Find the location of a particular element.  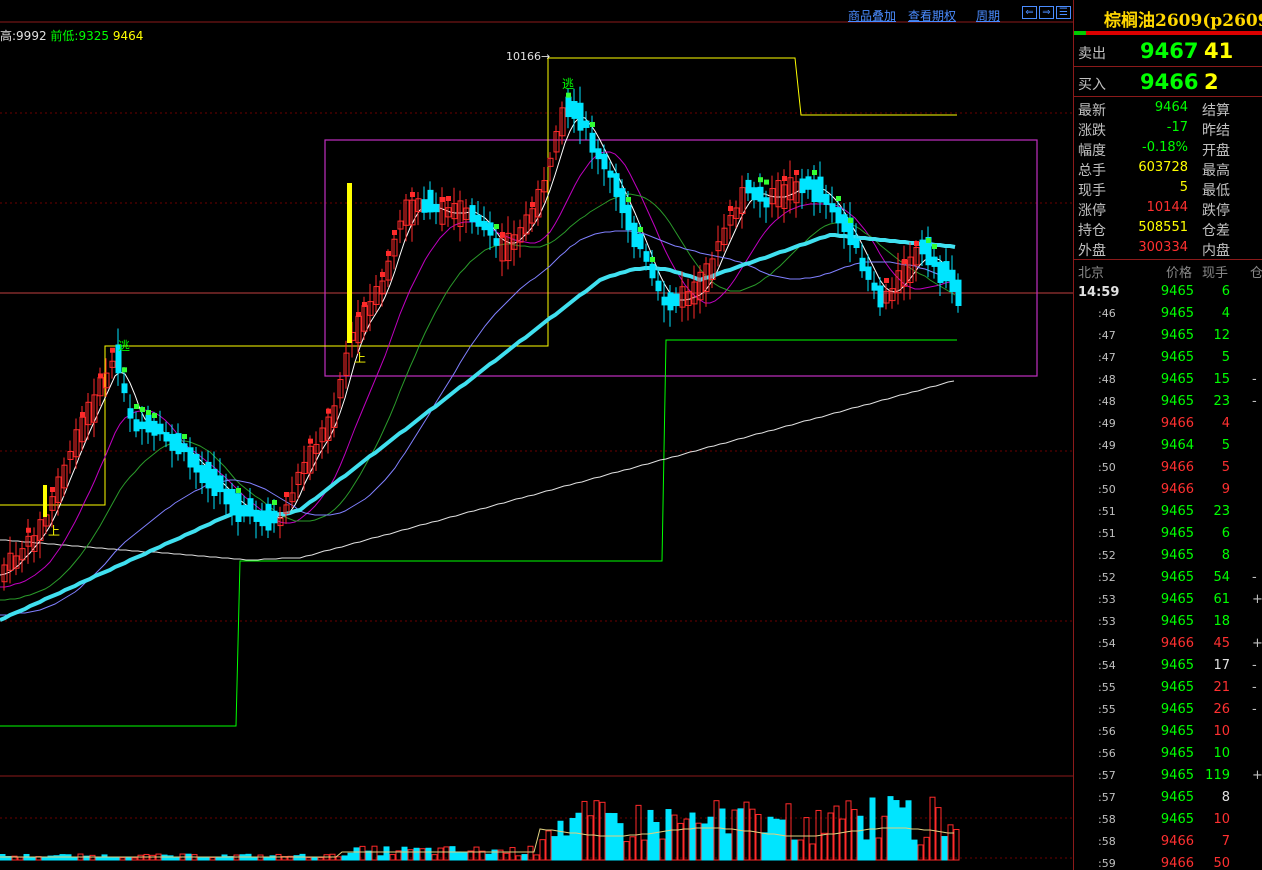

stat-label: 总手 is located at coordinates (1092, 171).